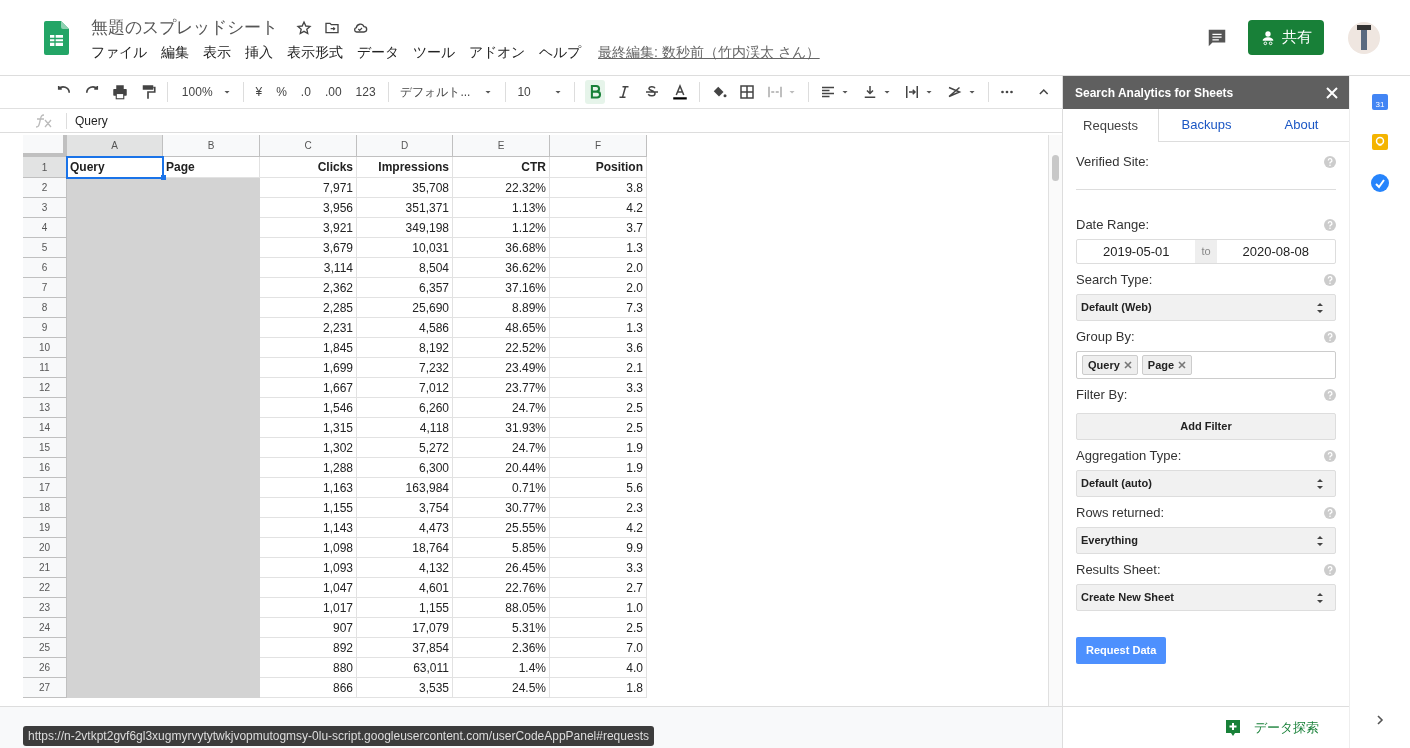  What do you see at coordinates (45, 308) in the screenshot?
I see `row-header: 8` at bounding box center [45, 308].